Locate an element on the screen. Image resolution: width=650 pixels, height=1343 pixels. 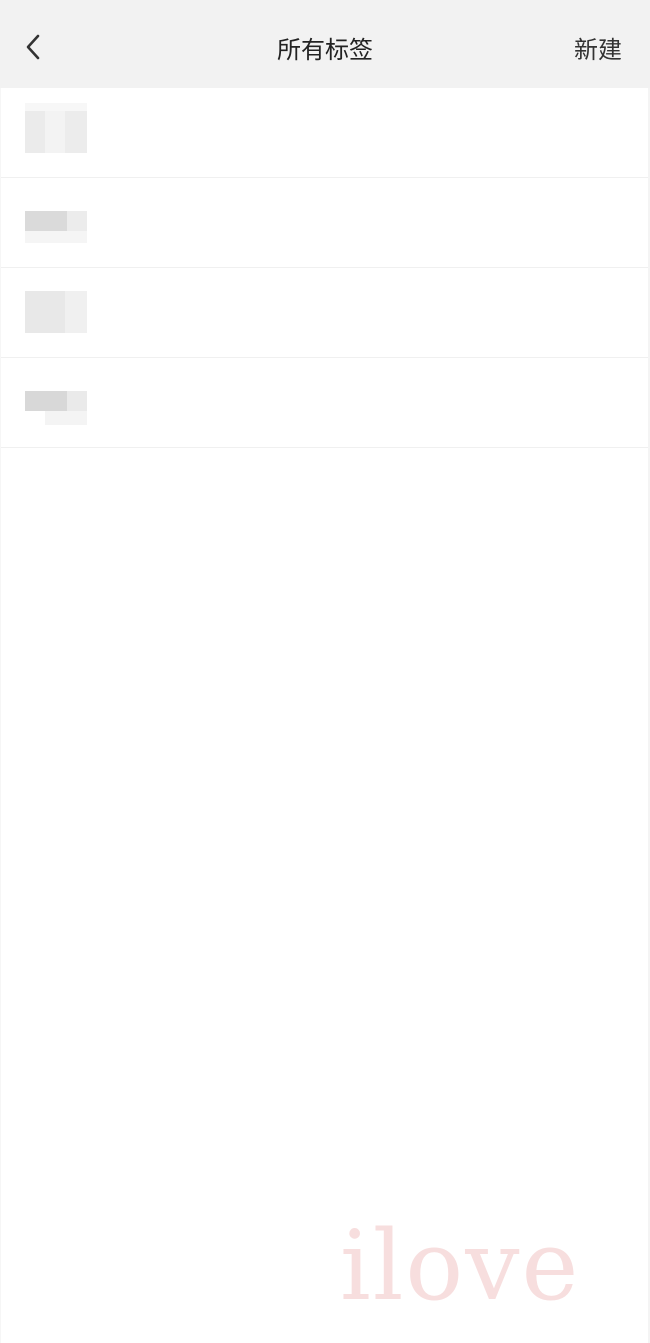
back-button is located at coordinates (33, 45).